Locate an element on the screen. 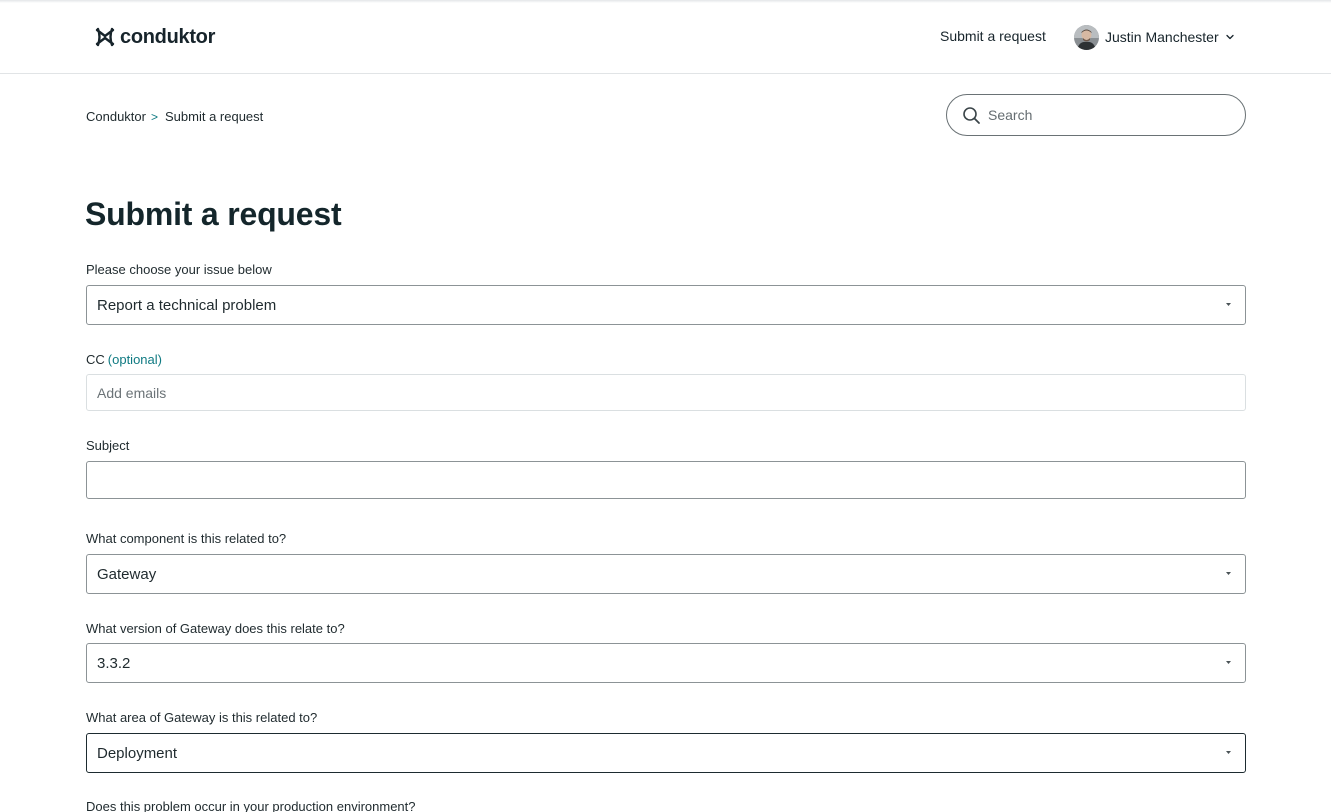 The width and height of the screenshot is (1331, 812). issue-type-select: Report a technical problem is located at coordinates (666, 305).